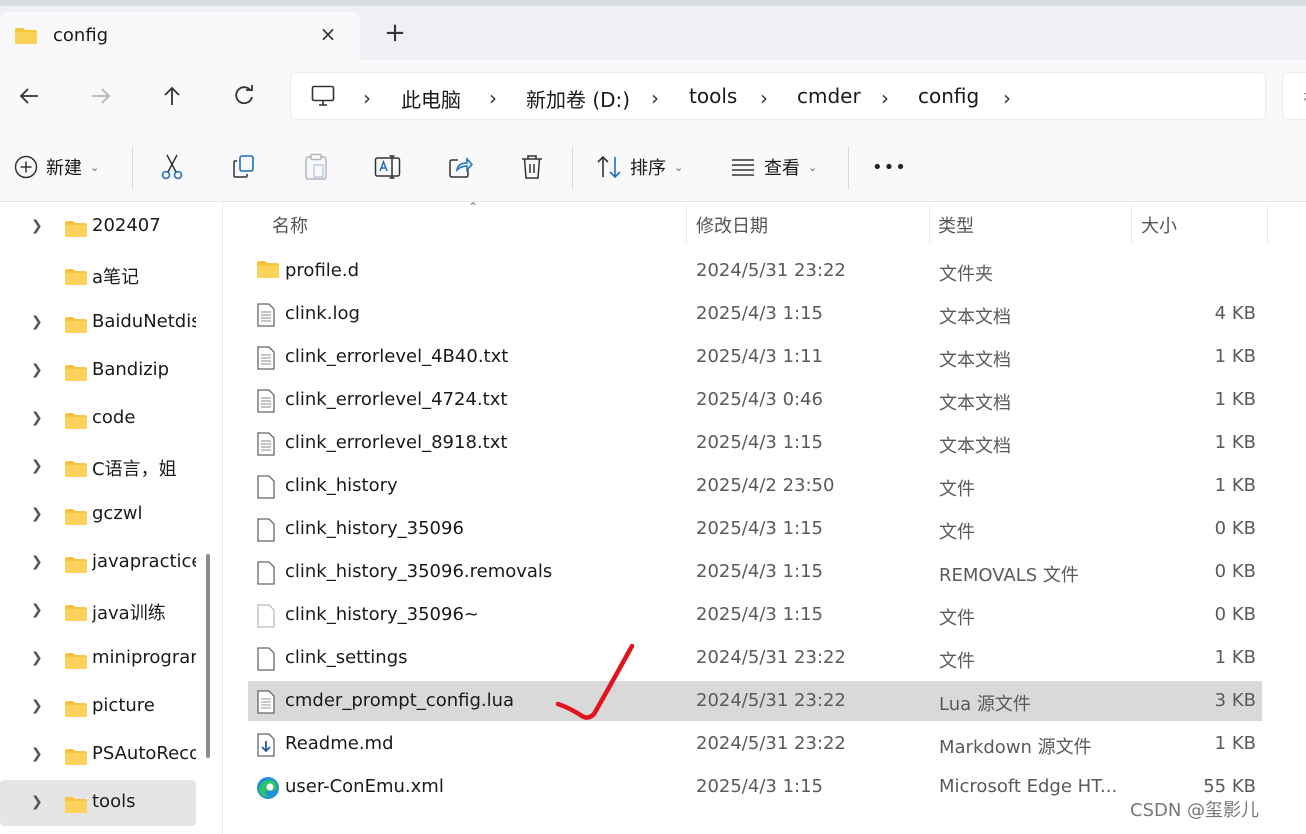  I want to click on sidebar-item: ❯ picture, so click(98, 707).